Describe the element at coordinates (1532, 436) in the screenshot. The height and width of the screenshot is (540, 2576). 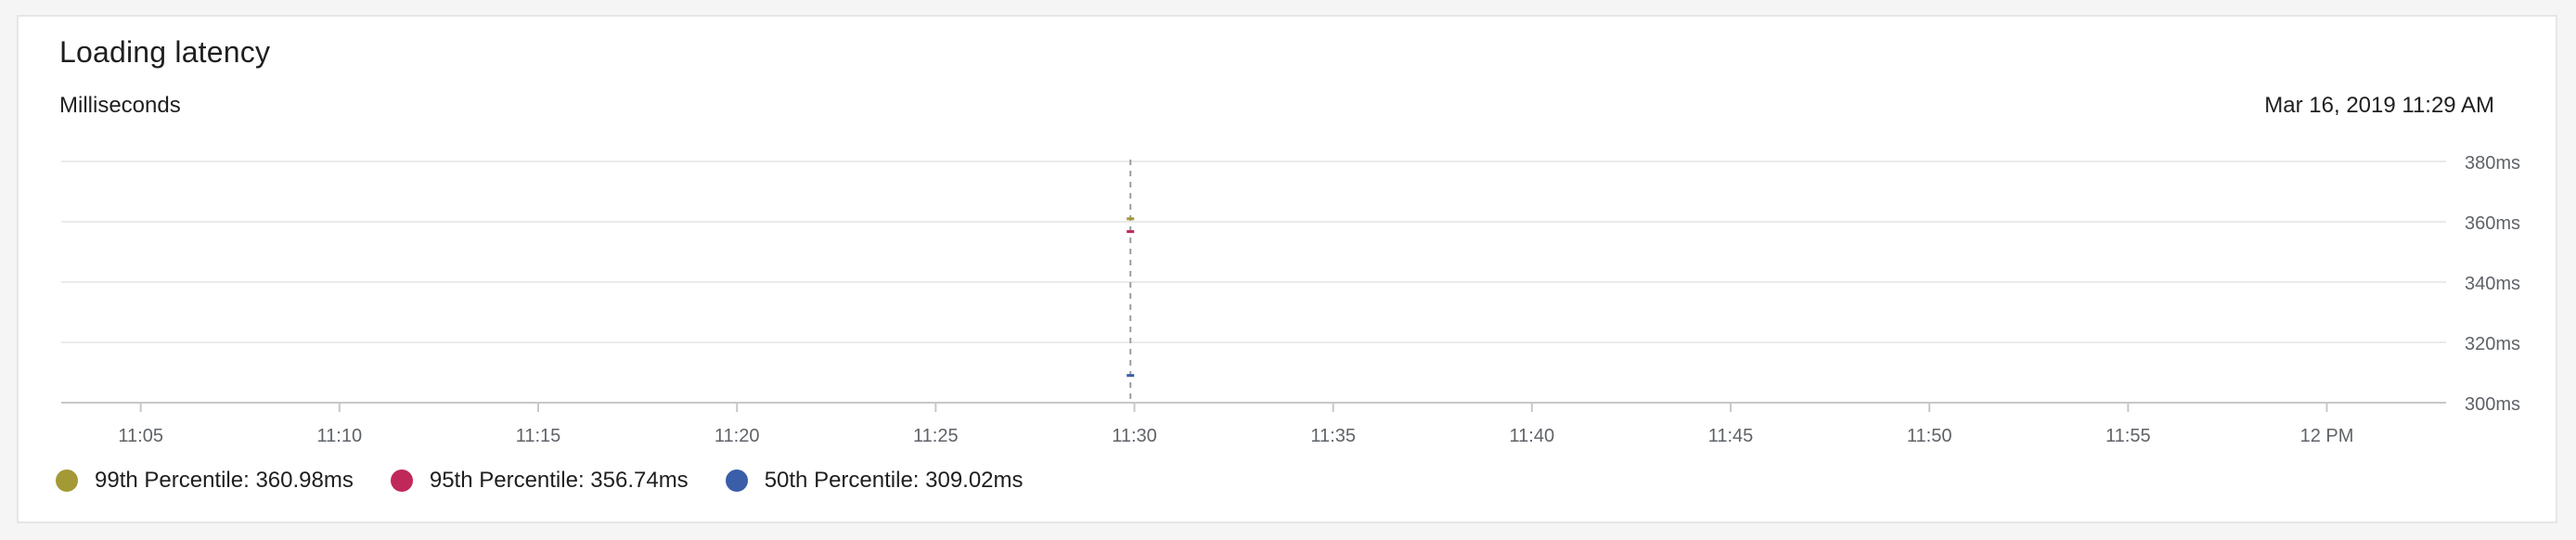
I see `x-tick-label: 11:40` at that location.